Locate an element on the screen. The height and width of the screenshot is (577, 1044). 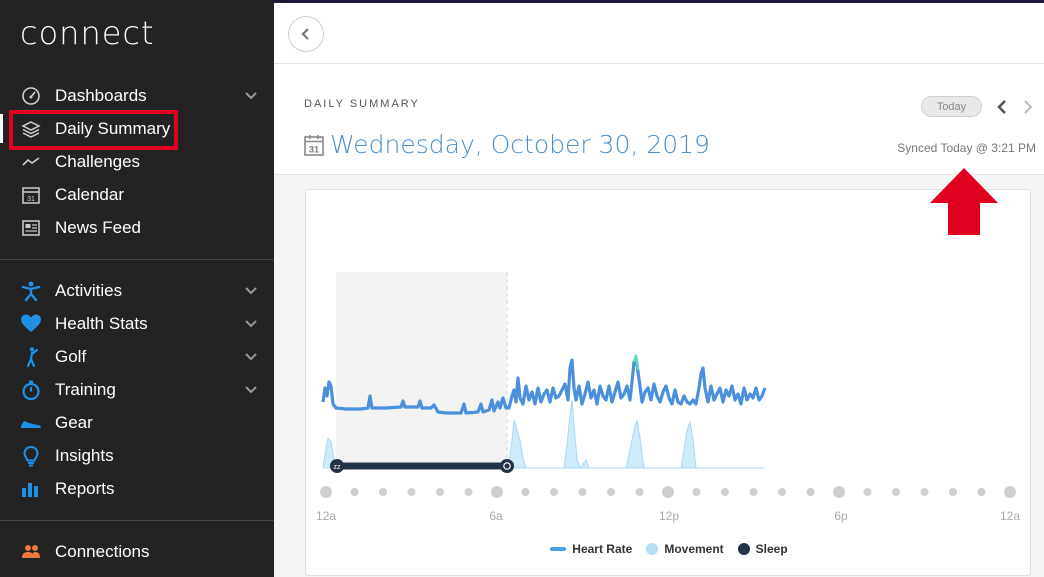
sidebar-item-insights: Insights is located at coordinates (137, 455).